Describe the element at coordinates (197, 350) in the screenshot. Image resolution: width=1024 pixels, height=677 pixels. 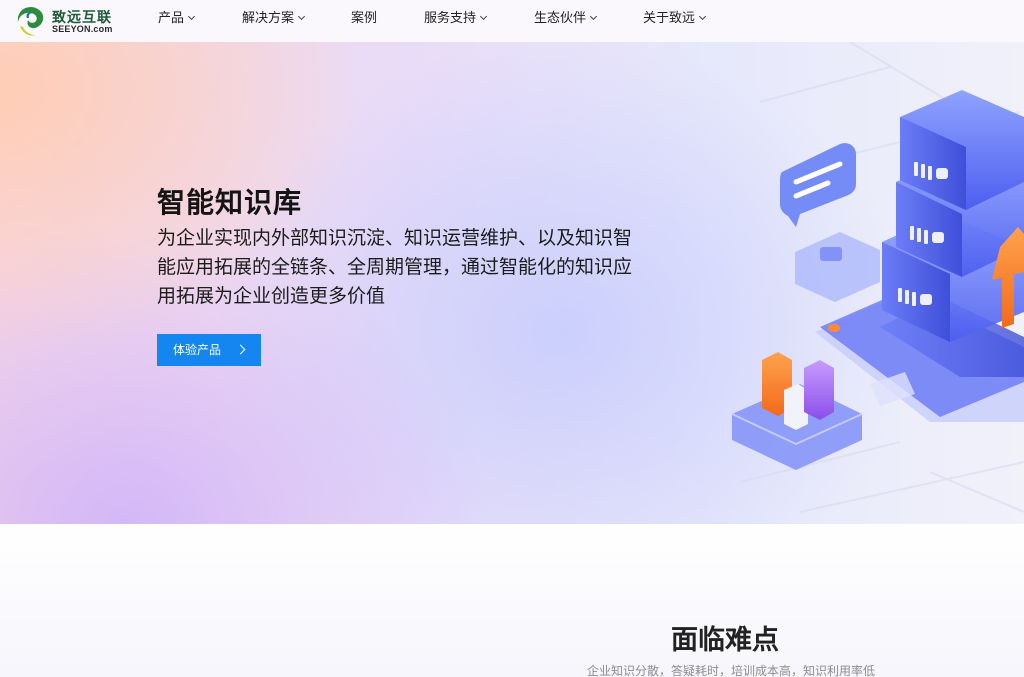
I see `try-product-button-label: 体验产品` at that location.